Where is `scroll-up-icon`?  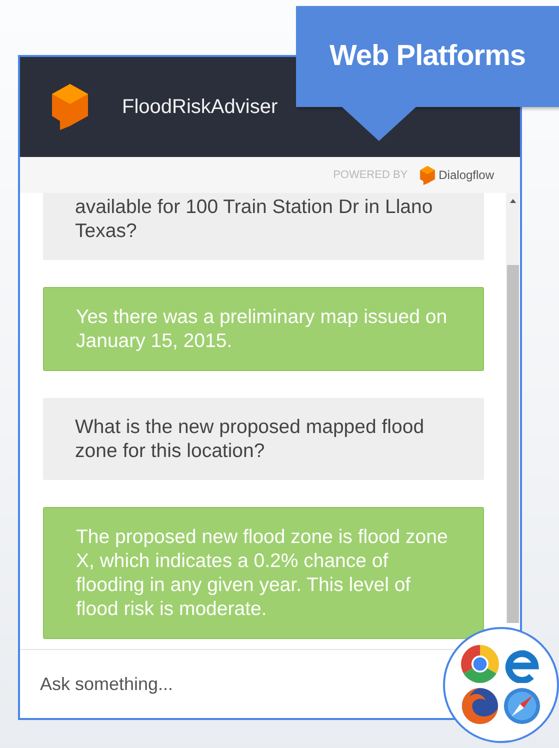 scroll-up-icon is located at coordinates (513, 201).